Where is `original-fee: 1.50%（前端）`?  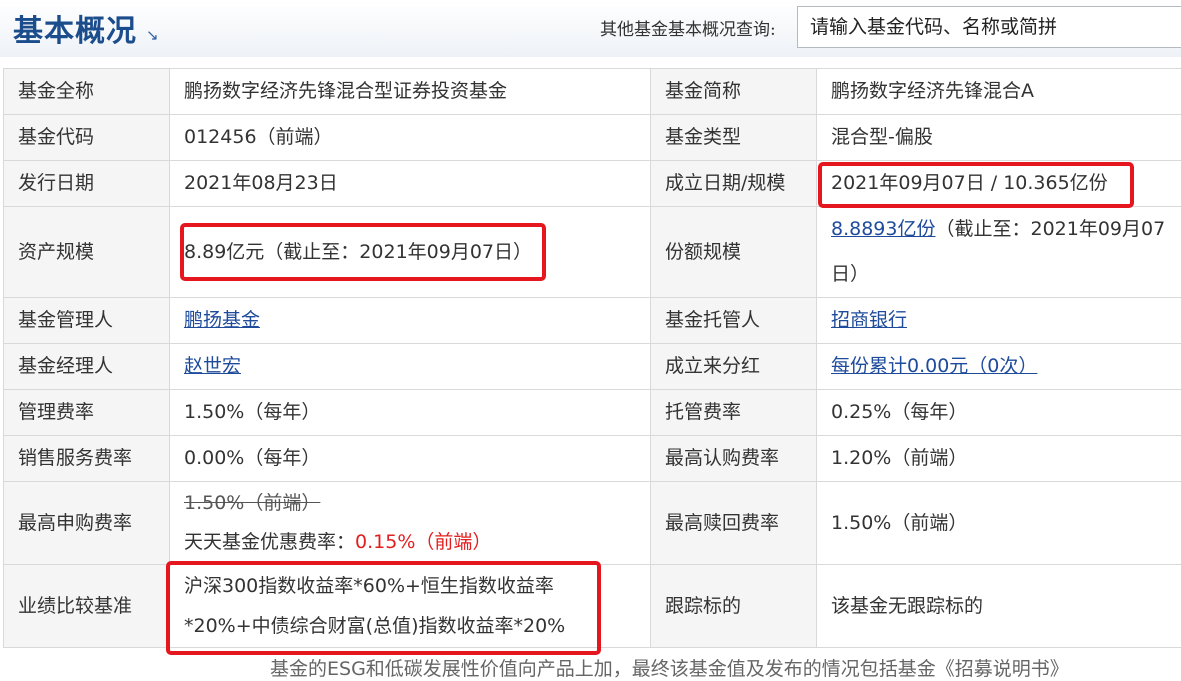
original-fee: 1.50%（前端） is located at coordinates (410, 503).